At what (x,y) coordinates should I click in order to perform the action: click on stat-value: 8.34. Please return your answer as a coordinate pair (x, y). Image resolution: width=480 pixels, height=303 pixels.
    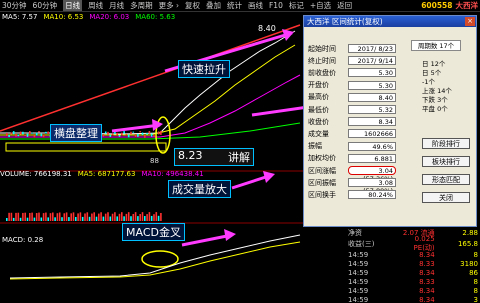
    Looking at the image, I should click on (372, 122).